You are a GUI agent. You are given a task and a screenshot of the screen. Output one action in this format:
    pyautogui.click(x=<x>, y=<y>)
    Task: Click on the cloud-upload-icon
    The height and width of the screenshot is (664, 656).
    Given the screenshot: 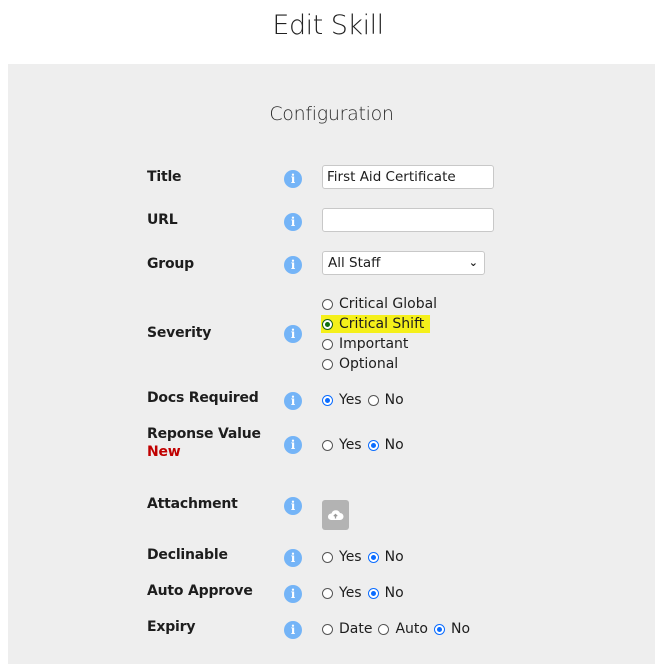 What is the action you would take?
    pyautogui.click(x=335, y=515)
    